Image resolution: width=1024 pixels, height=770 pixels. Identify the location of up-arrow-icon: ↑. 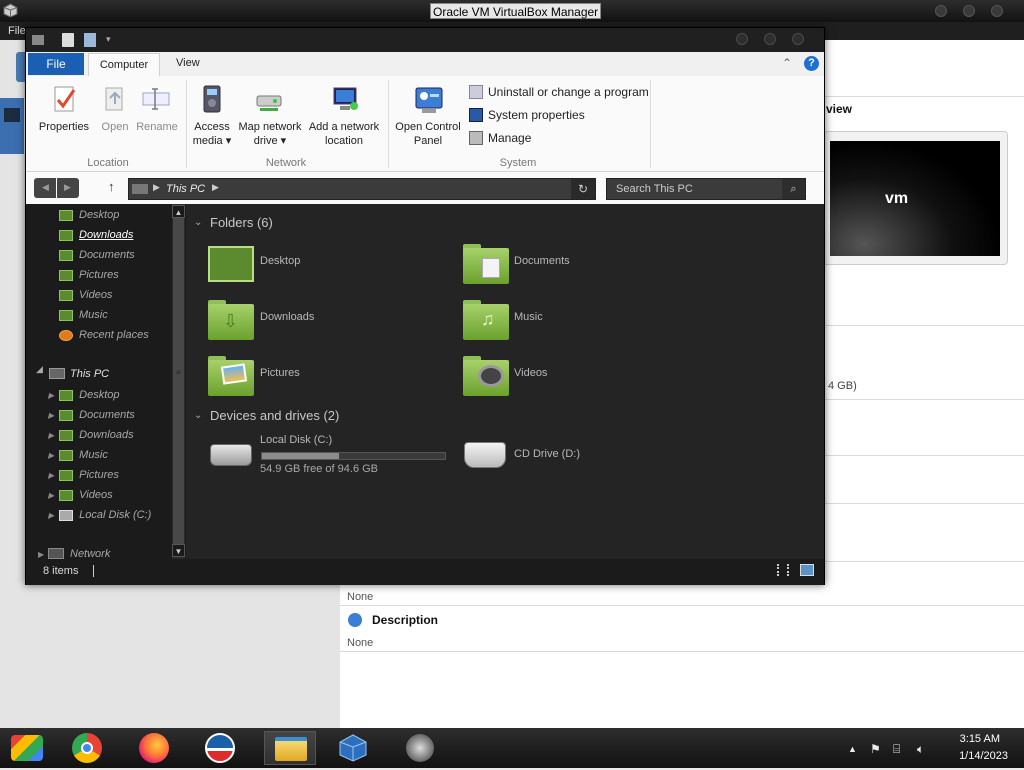
(111, 186).